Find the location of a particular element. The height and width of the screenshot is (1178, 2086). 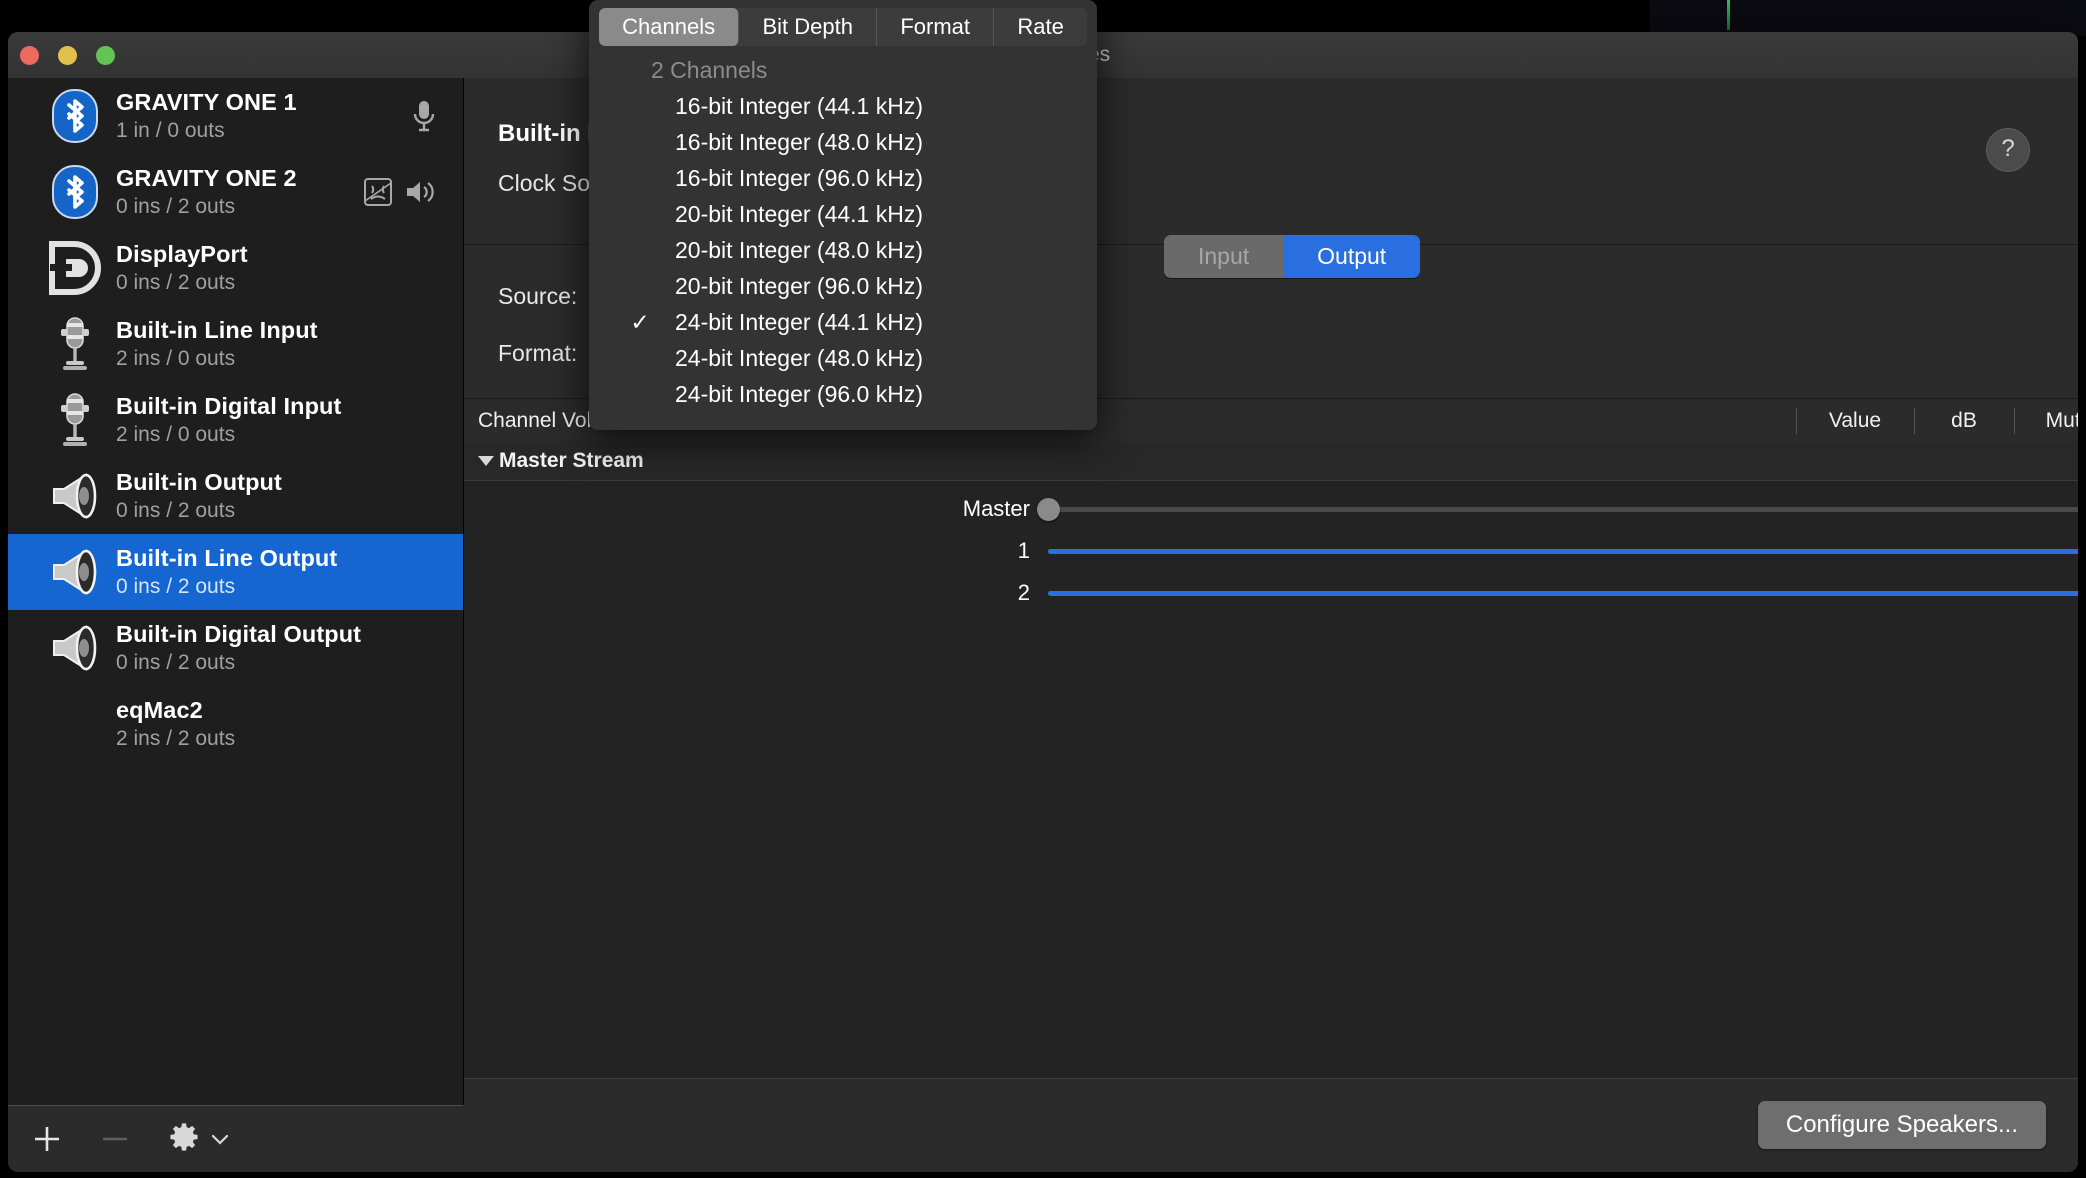

channel-row: Master is located at coordinates (1271, 509).